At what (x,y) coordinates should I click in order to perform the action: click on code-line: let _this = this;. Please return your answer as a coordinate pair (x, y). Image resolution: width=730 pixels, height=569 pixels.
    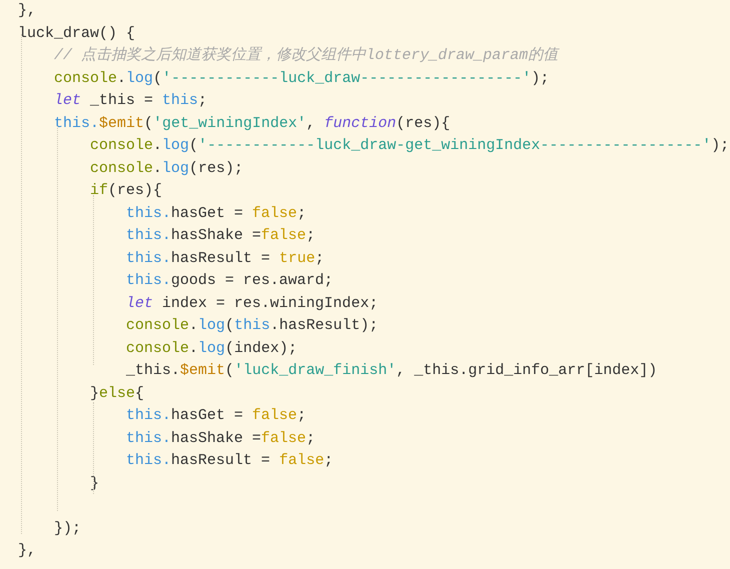
    Looking at the image, I should click on (130, 100).